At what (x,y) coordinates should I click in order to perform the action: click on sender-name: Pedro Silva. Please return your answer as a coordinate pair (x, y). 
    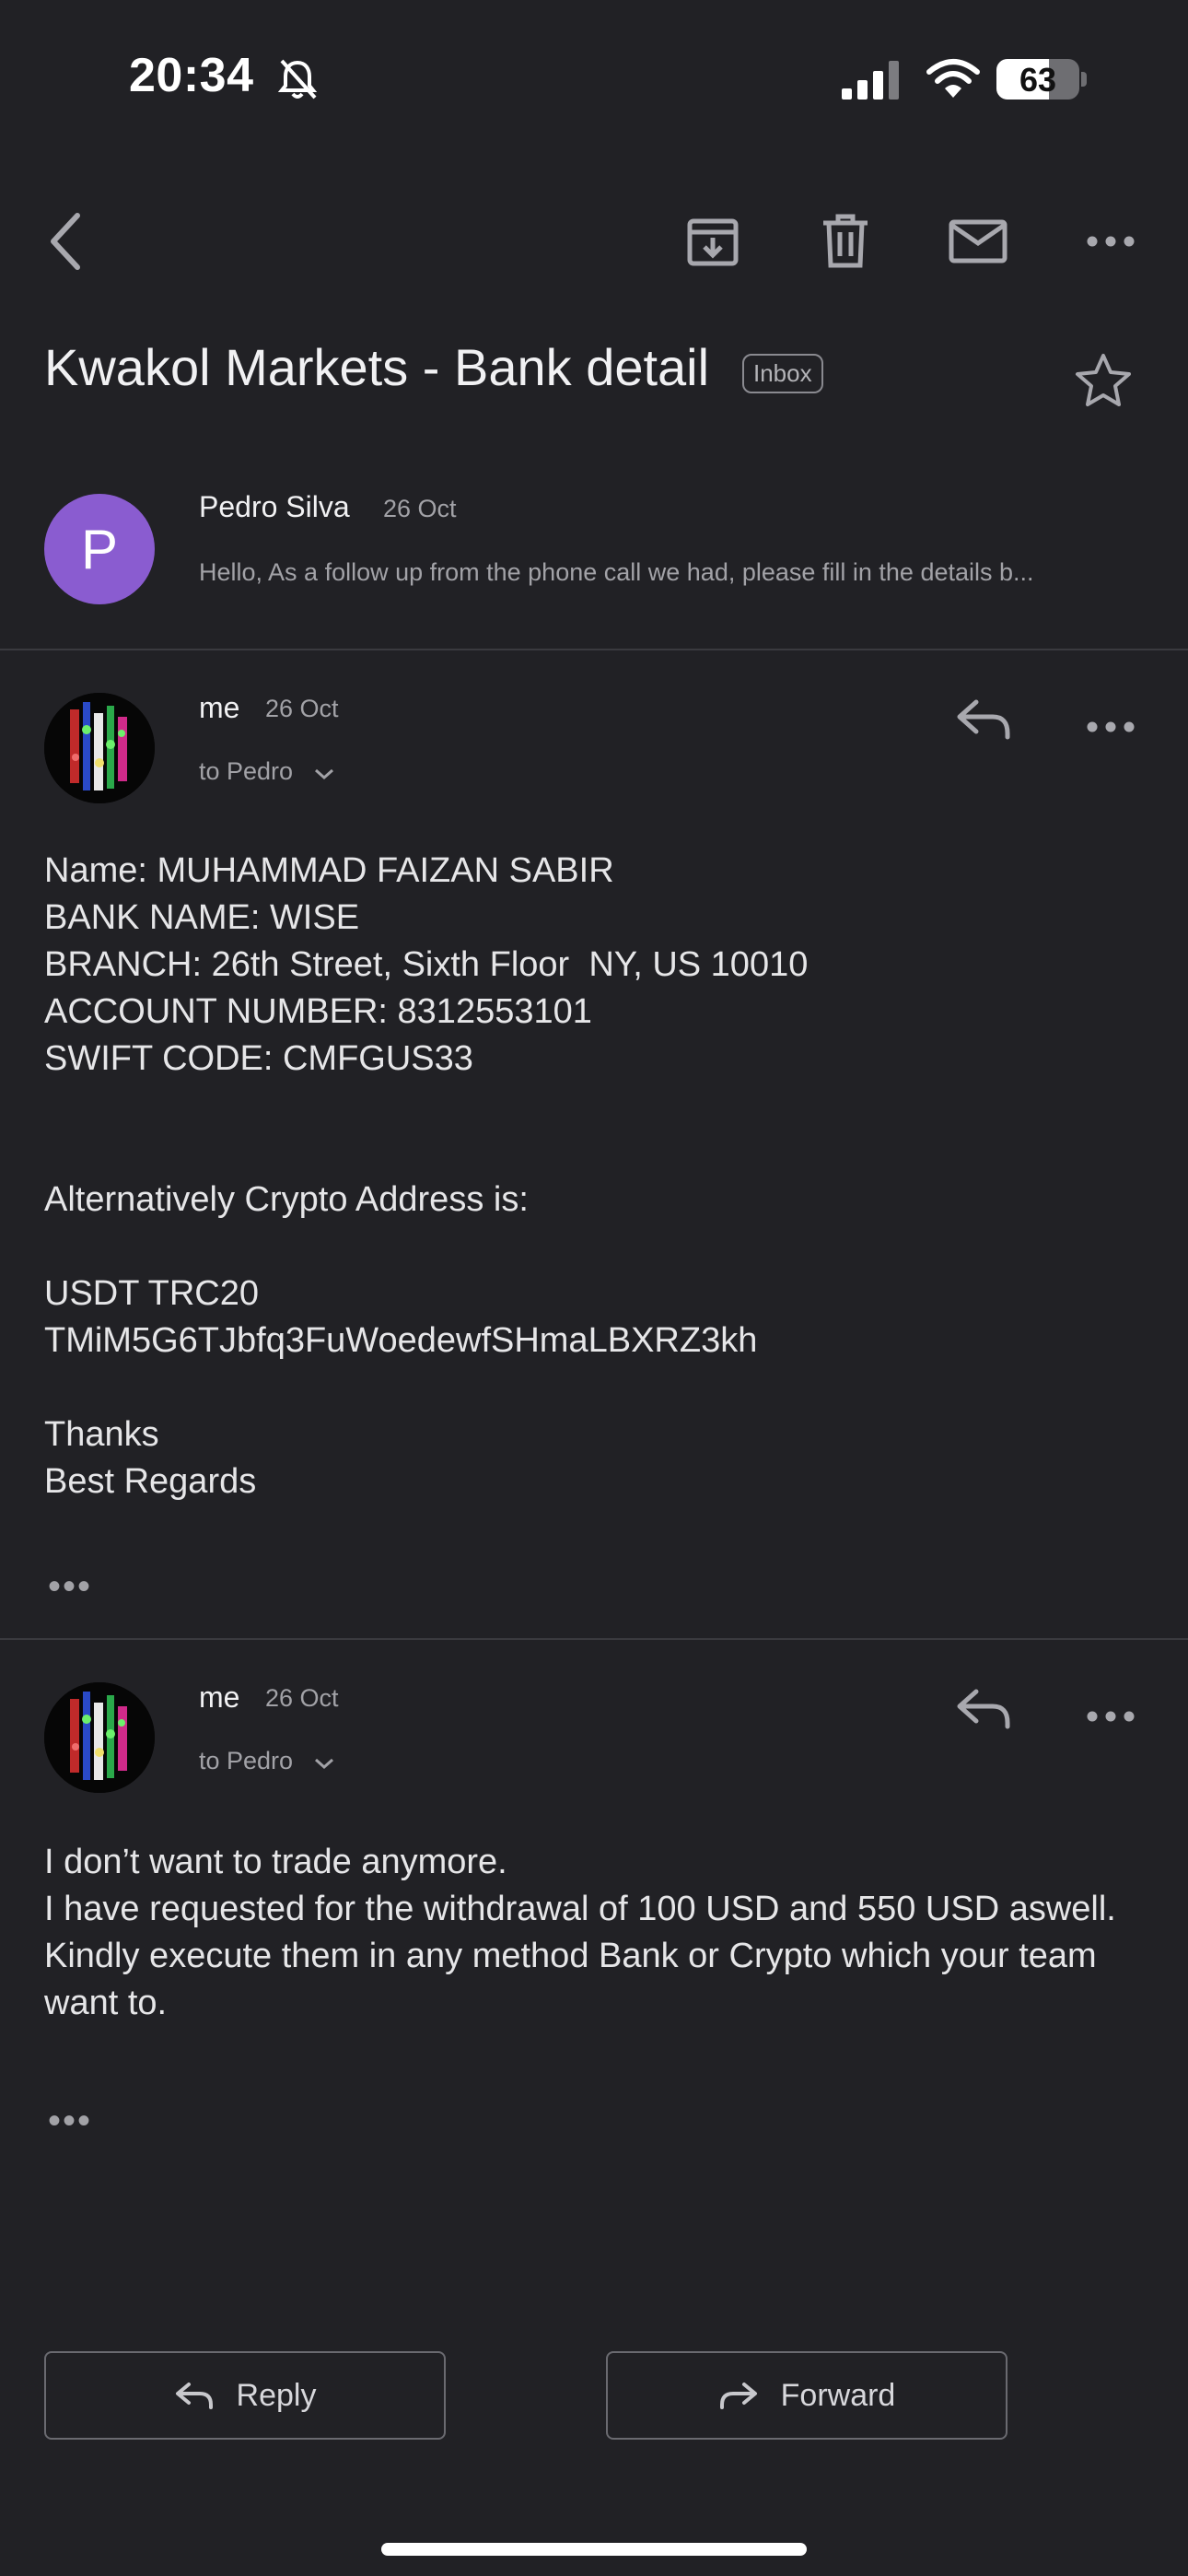
    Looking at the image, I should click on (274, 506).